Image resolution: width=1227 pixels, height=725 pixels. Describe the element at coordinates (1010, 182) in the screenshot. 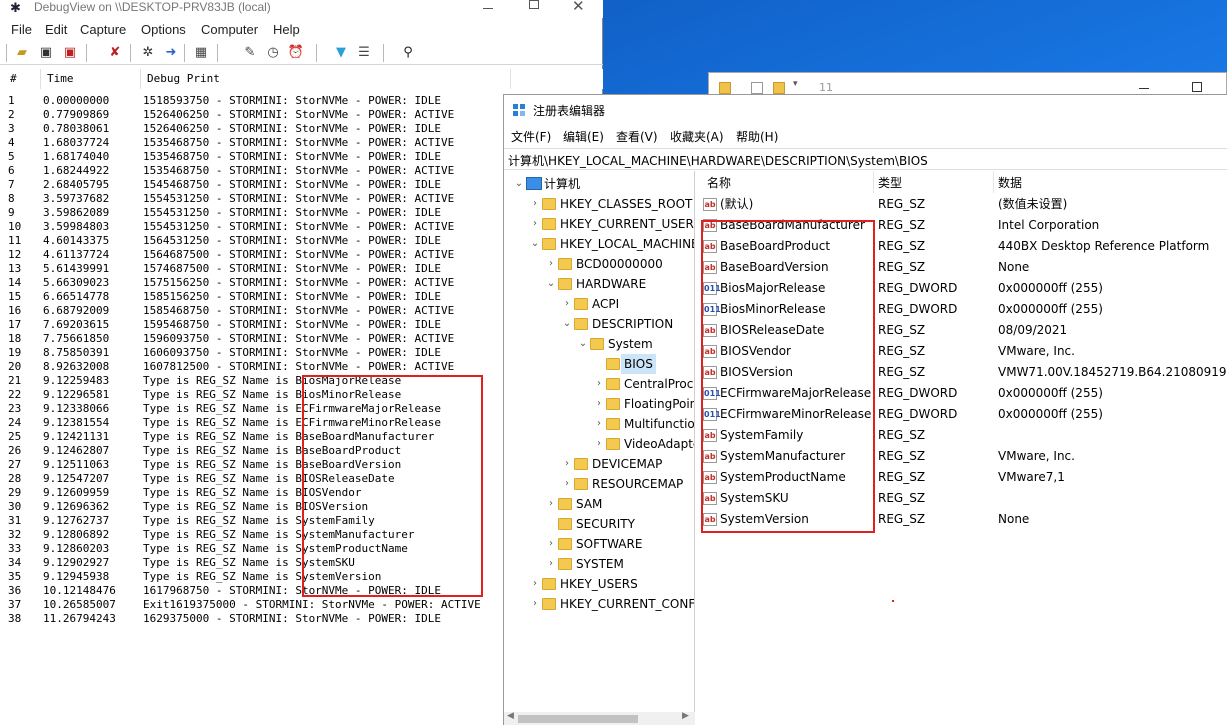

I see `col-data: 数据` at that location.